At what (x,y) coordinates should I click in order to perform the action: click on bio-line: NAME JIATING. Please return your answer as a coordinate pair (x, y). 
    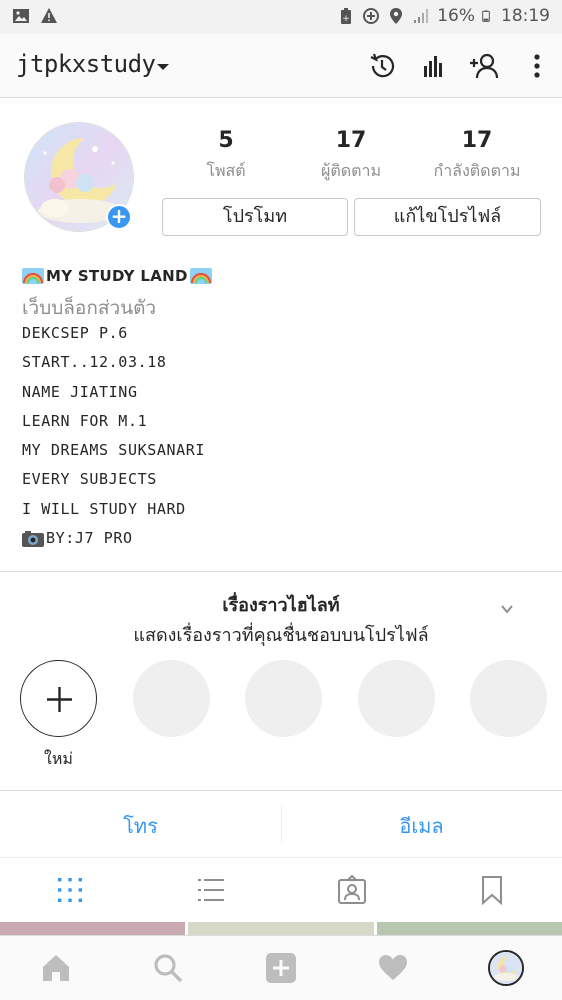
    Looking at the image, I should click on (80, 391).